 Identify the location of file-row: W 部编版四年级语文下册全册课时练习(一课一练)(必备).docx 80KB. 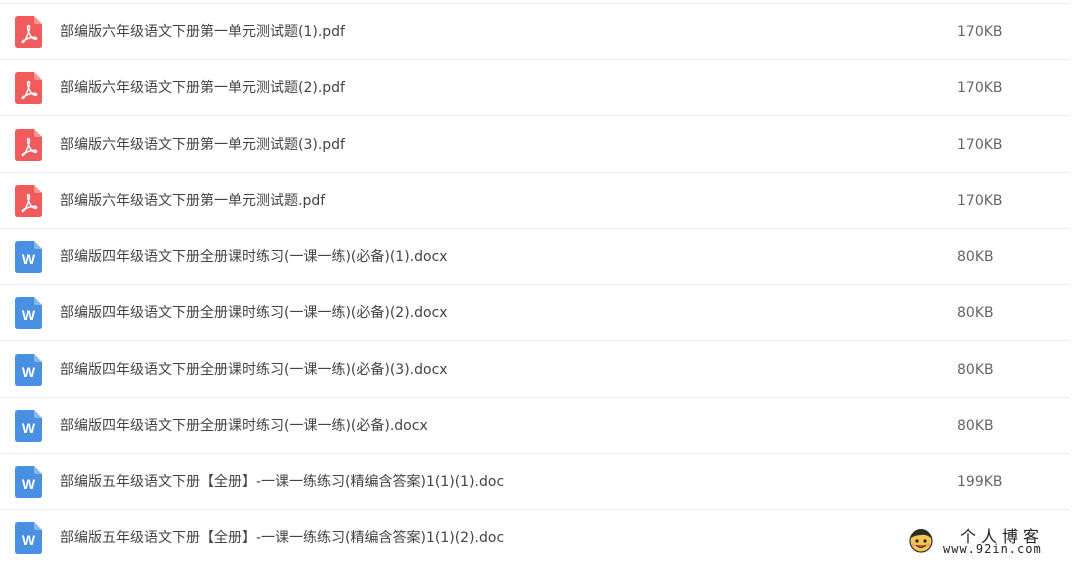
(535, 426).